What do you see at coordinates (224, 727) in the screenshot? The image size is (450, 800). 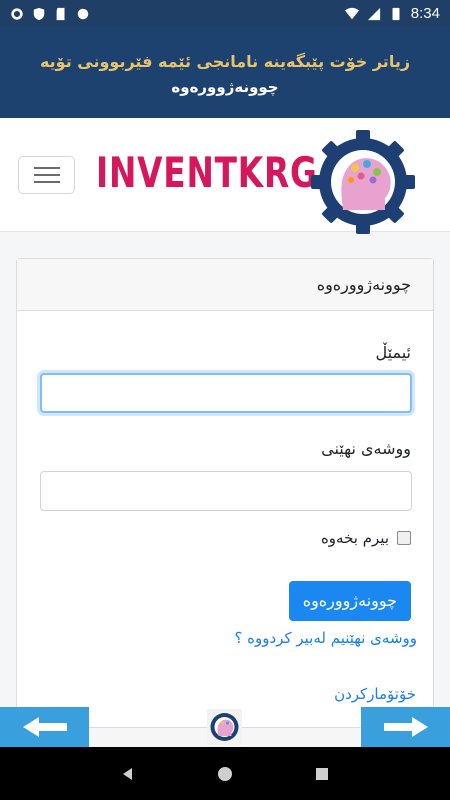 I see `brain-gear-logo-small` at bounding box center [224, 727].